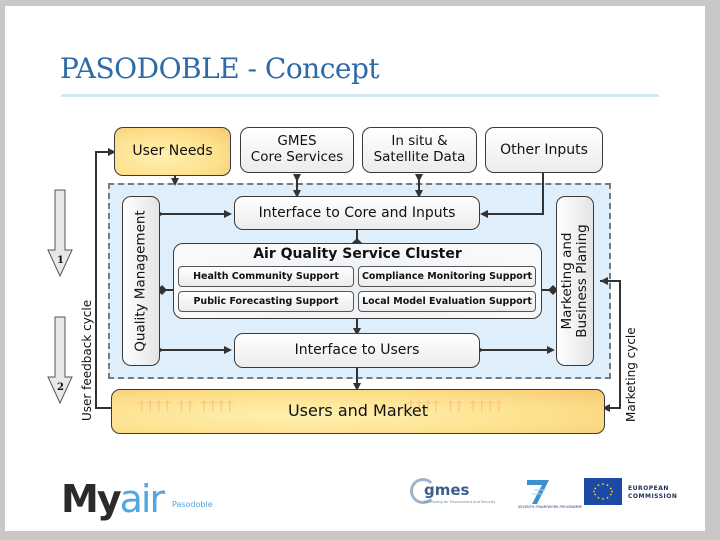  I want to click on gmes-logo-tagline: Monitoring for Environment and Security, so click(460, 502).